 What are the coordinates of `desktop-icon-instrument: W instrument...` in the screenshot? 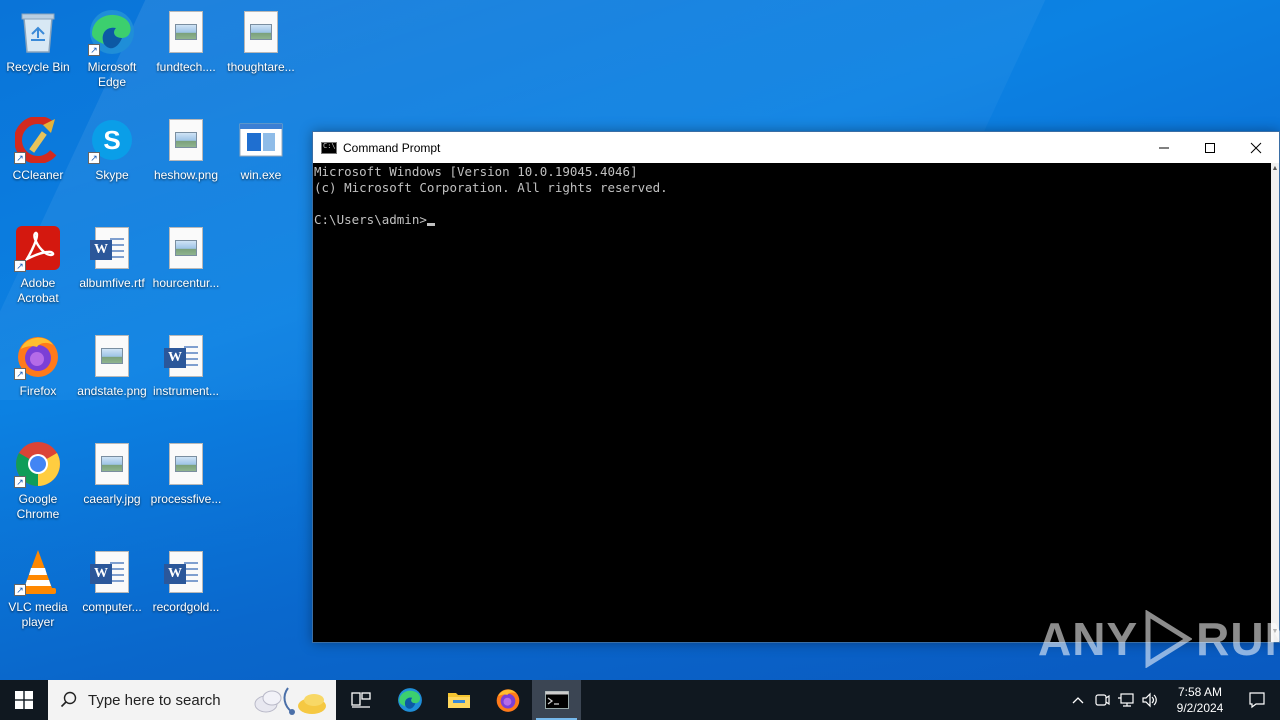 It's located at (186, 376).